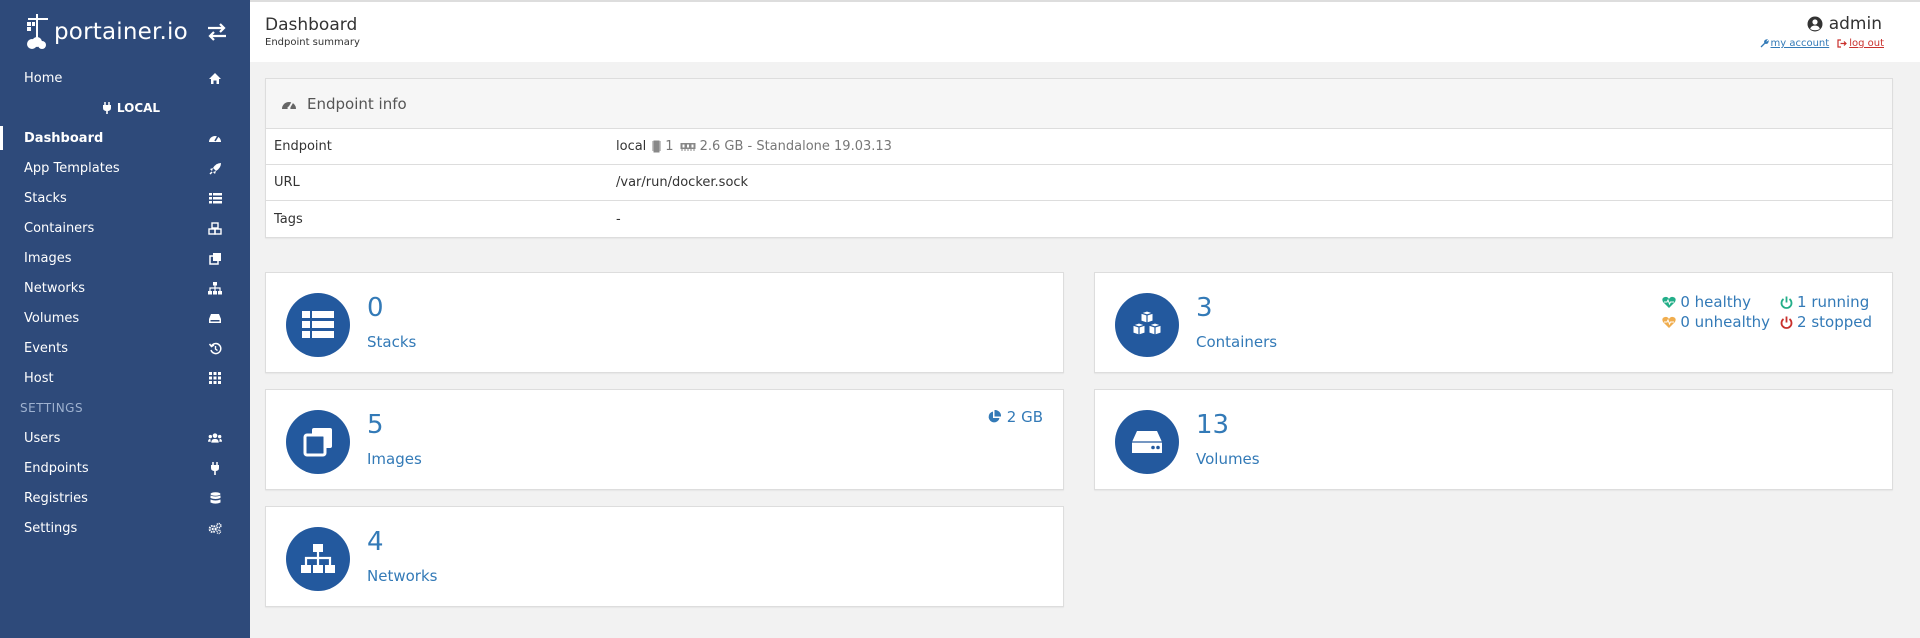 The height and width of the screenshot is (638, 1920). I want to click on my-account-link: my account, so click(1795, 43).